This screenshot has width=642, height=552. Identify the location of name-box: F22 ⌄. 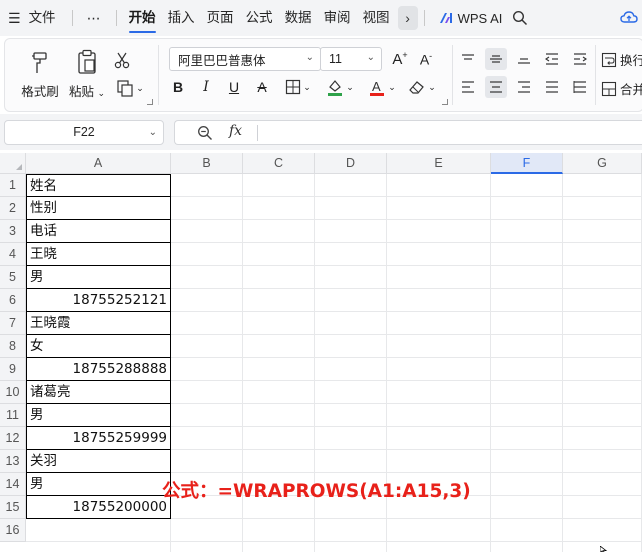
(84, 132).